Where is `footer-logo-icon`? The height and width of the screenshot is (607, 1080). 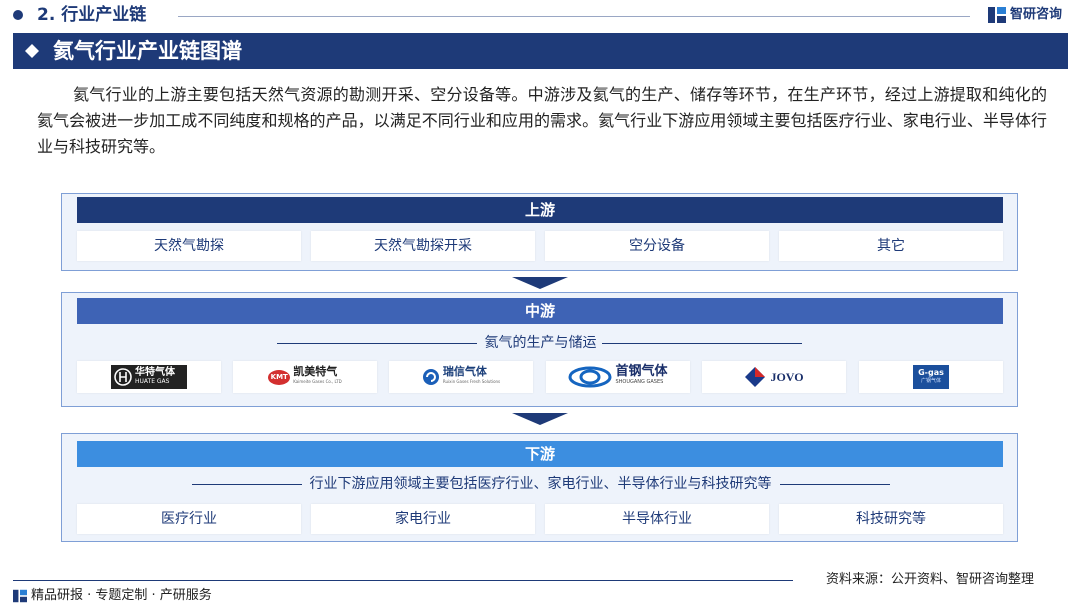
footer-logo-icon is located at coordinates (20, 596).